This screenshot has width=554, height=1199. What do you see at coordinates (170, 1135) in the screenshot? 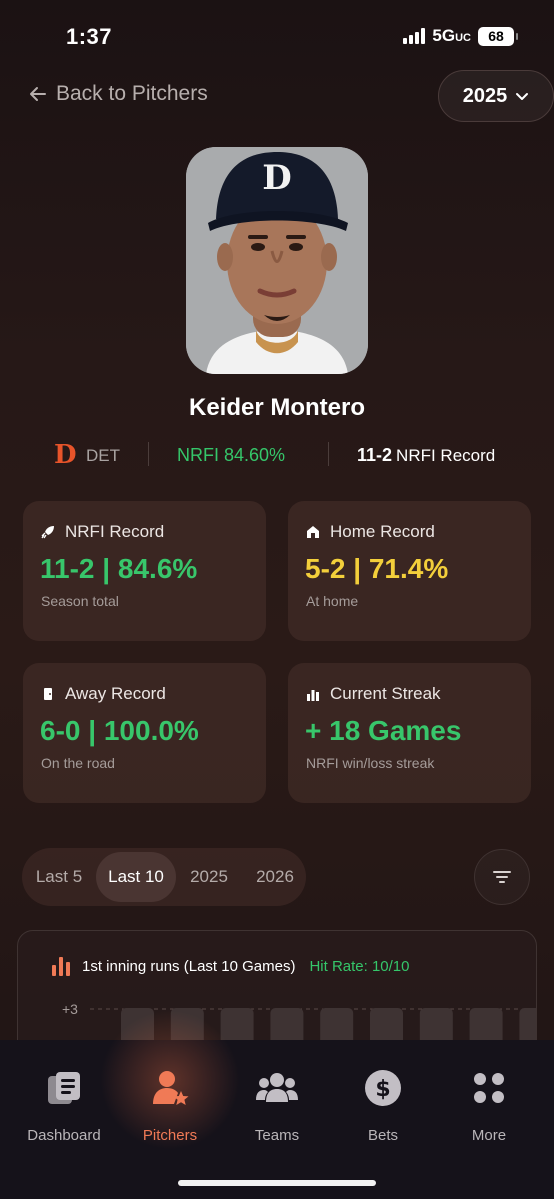
I see `nav-label: Pitchers` at bounding box center [170, 1135].